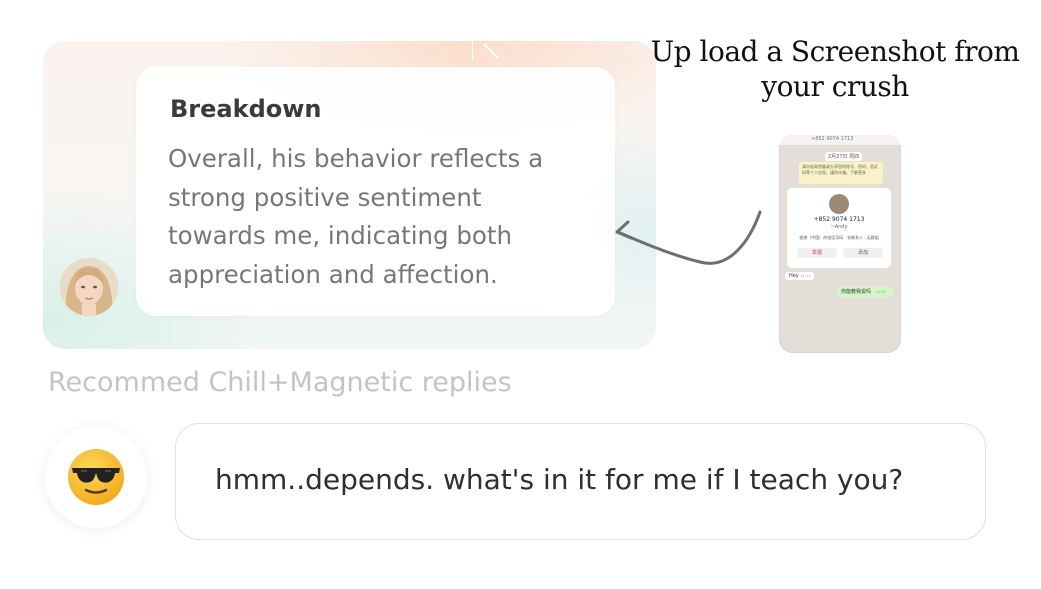  Describe the element at coordinates (325, 197) in the screenshot. I see `breakdown-line: strong positive sentiment` at that location.